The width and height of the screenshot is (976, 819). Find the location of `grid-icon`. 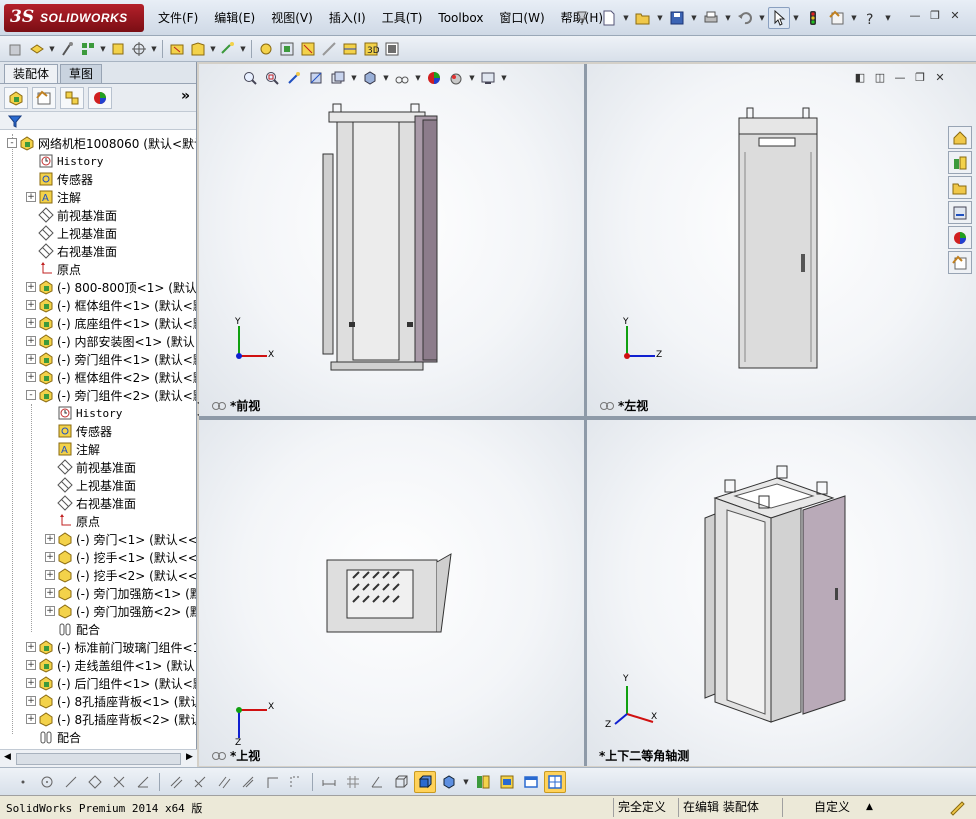

grid-icon is located at coordinates (353, 782).